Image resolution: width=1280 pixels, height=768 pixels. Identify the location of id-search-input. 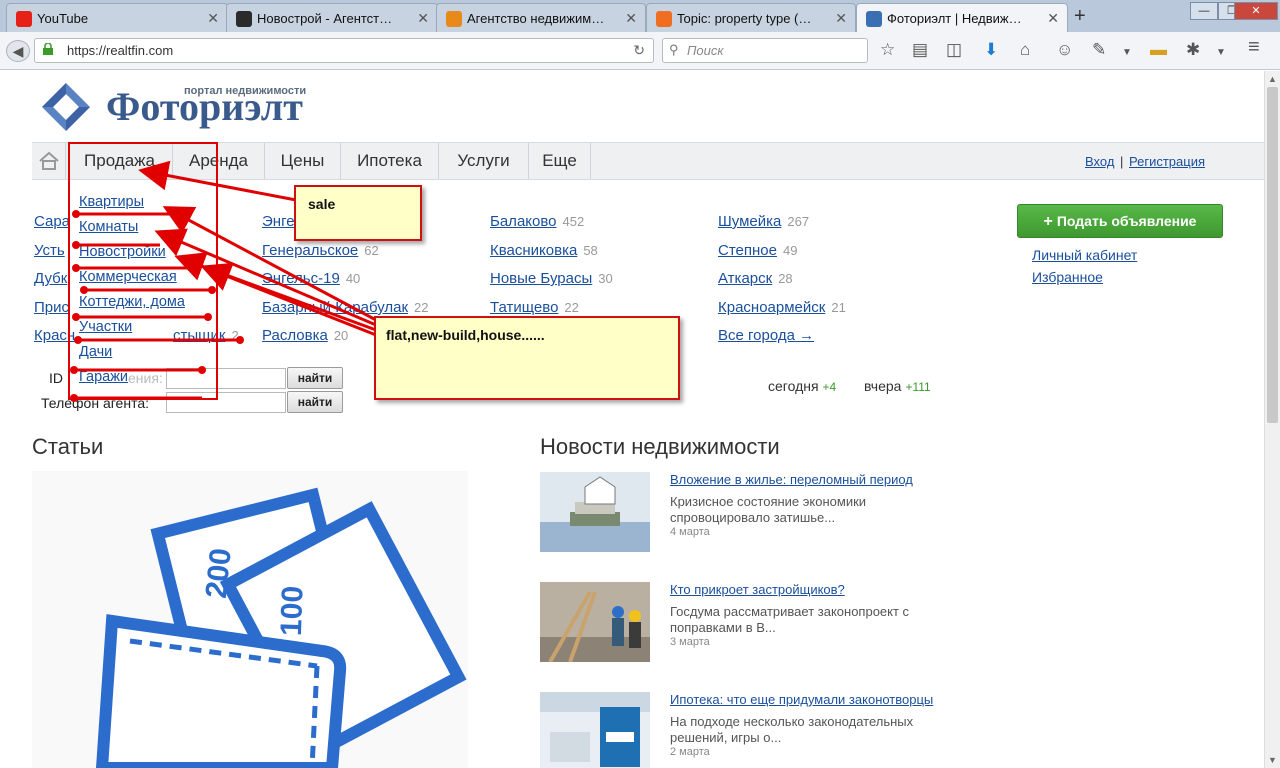
(226, 378).